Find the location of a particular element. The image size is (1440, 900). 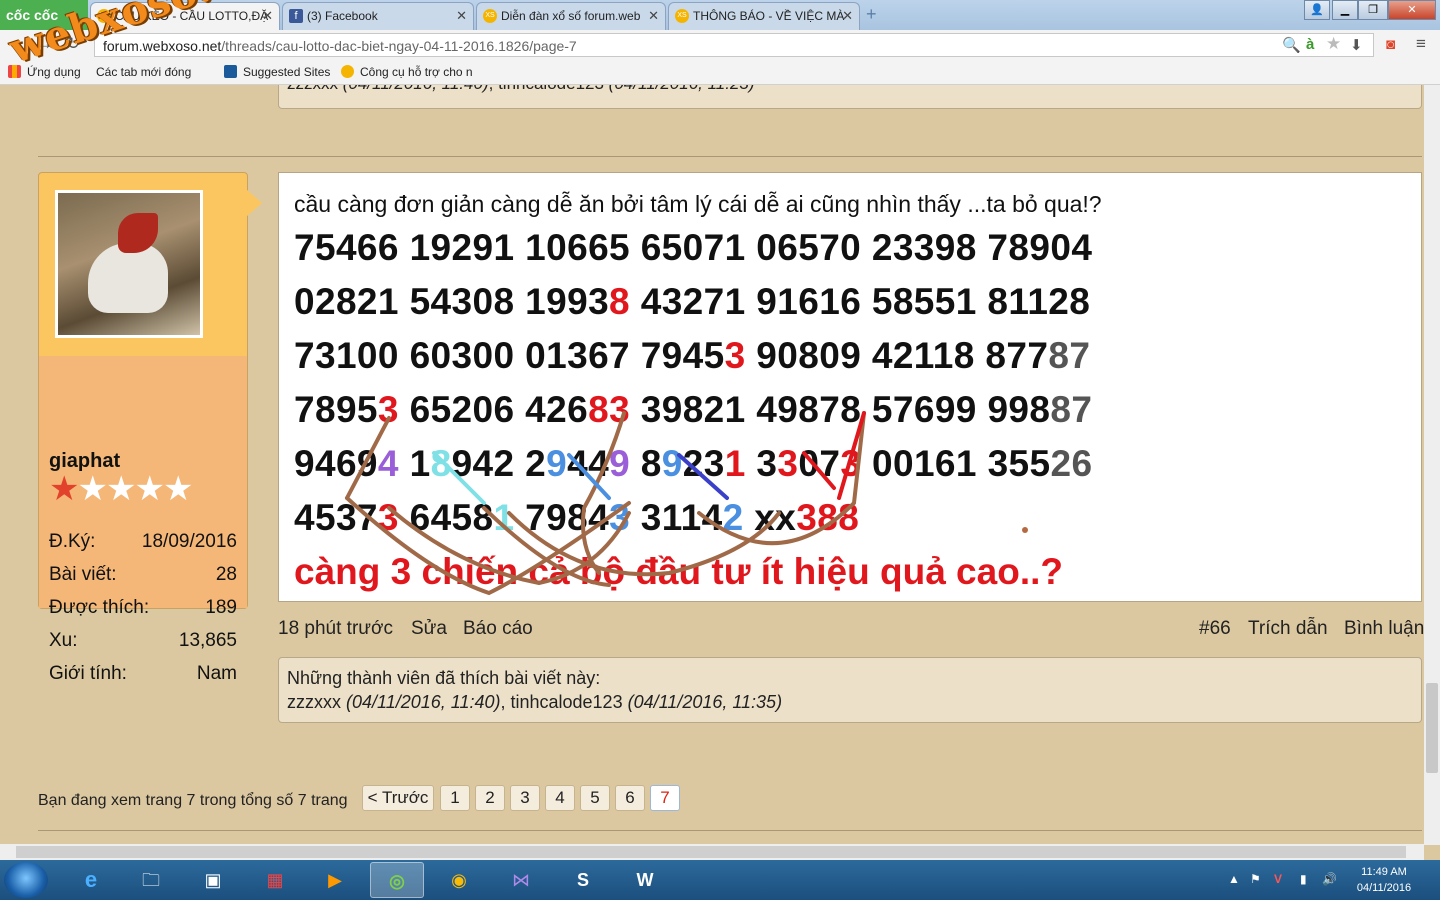

show-hidden-icons-icon: ▲ is located at coordinates (1234, 879).